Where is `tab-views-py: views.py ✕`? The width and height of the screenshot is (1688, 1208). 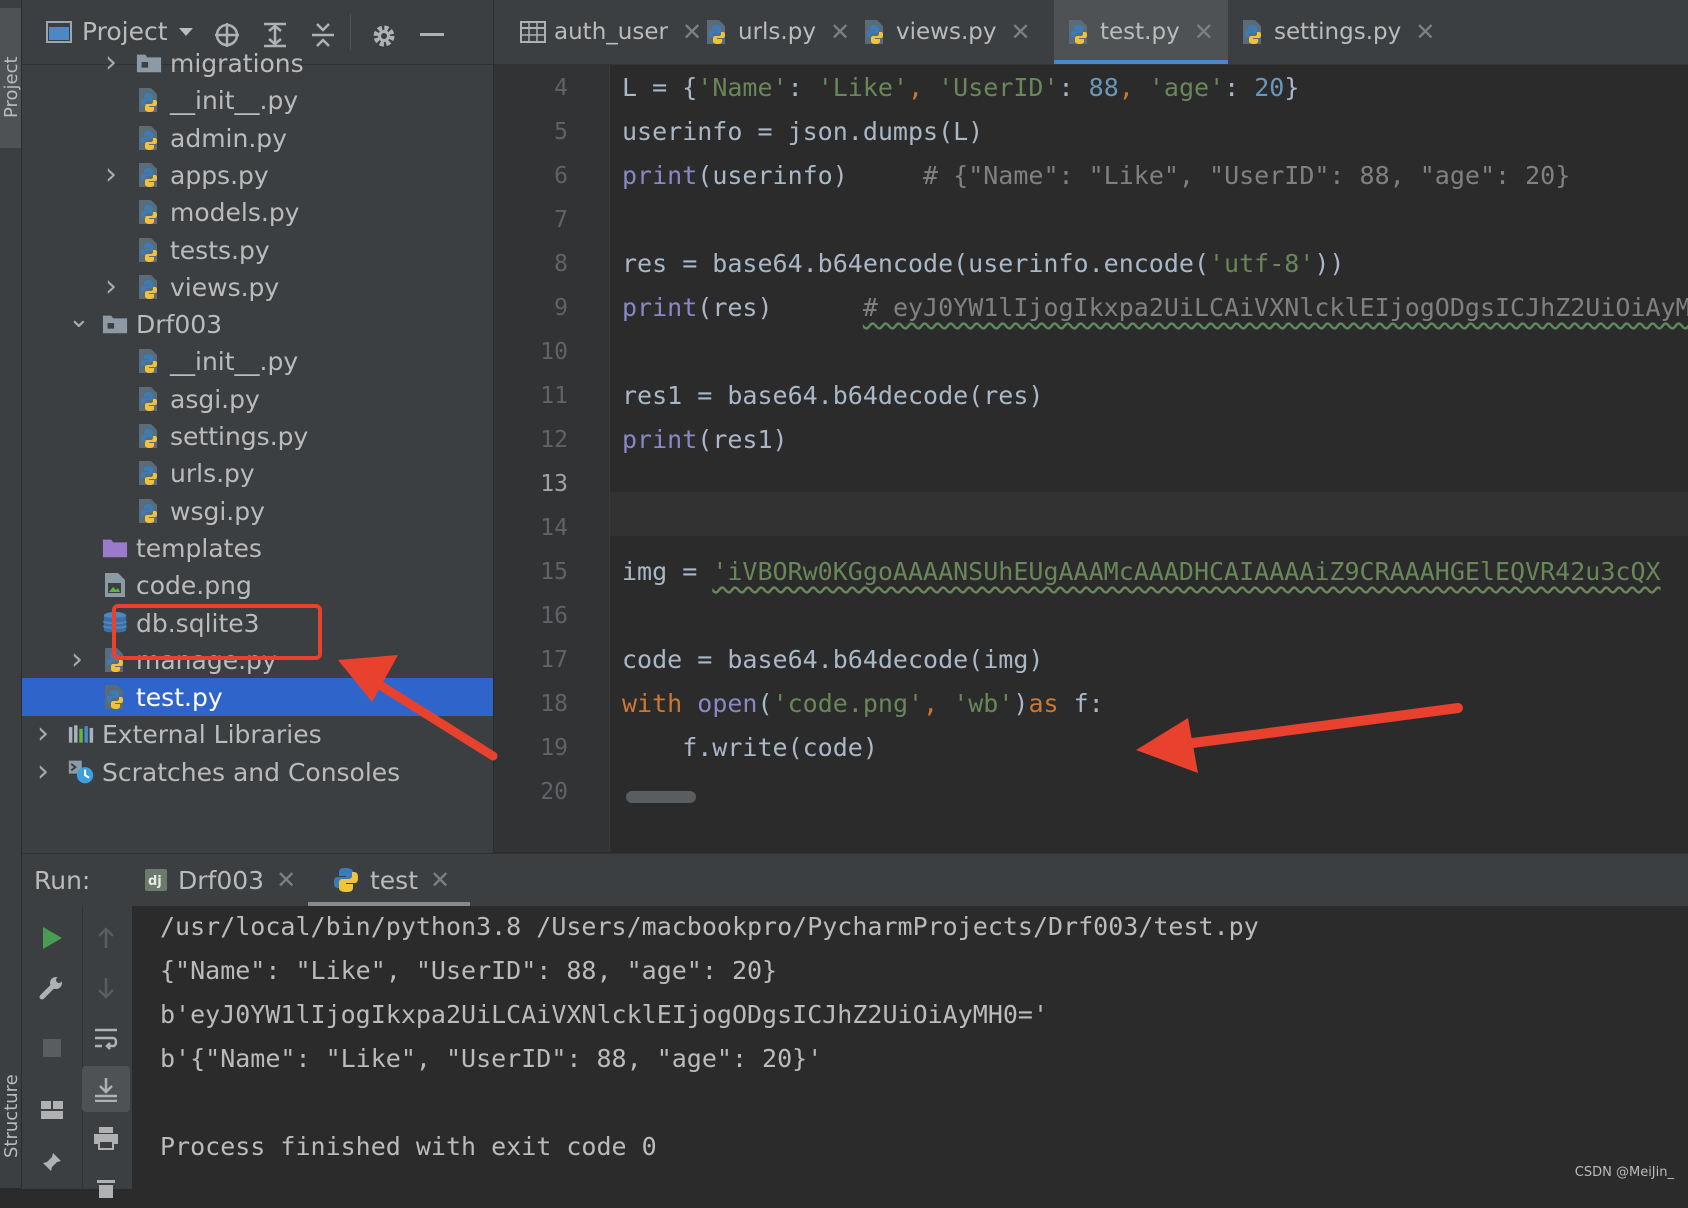
tab-views-py: views.py ✕ is located at coordinates (947, 32).